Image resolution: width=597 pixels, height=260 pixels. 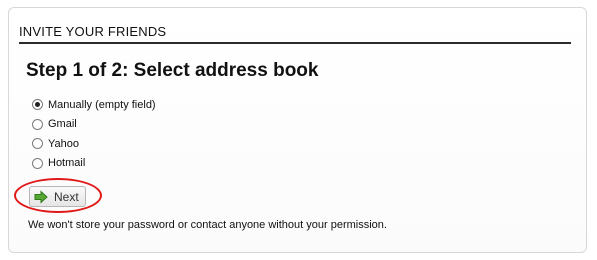 I want to click on section-header: INVITE YOUR FRIENDS, so click(x=295, y=34).